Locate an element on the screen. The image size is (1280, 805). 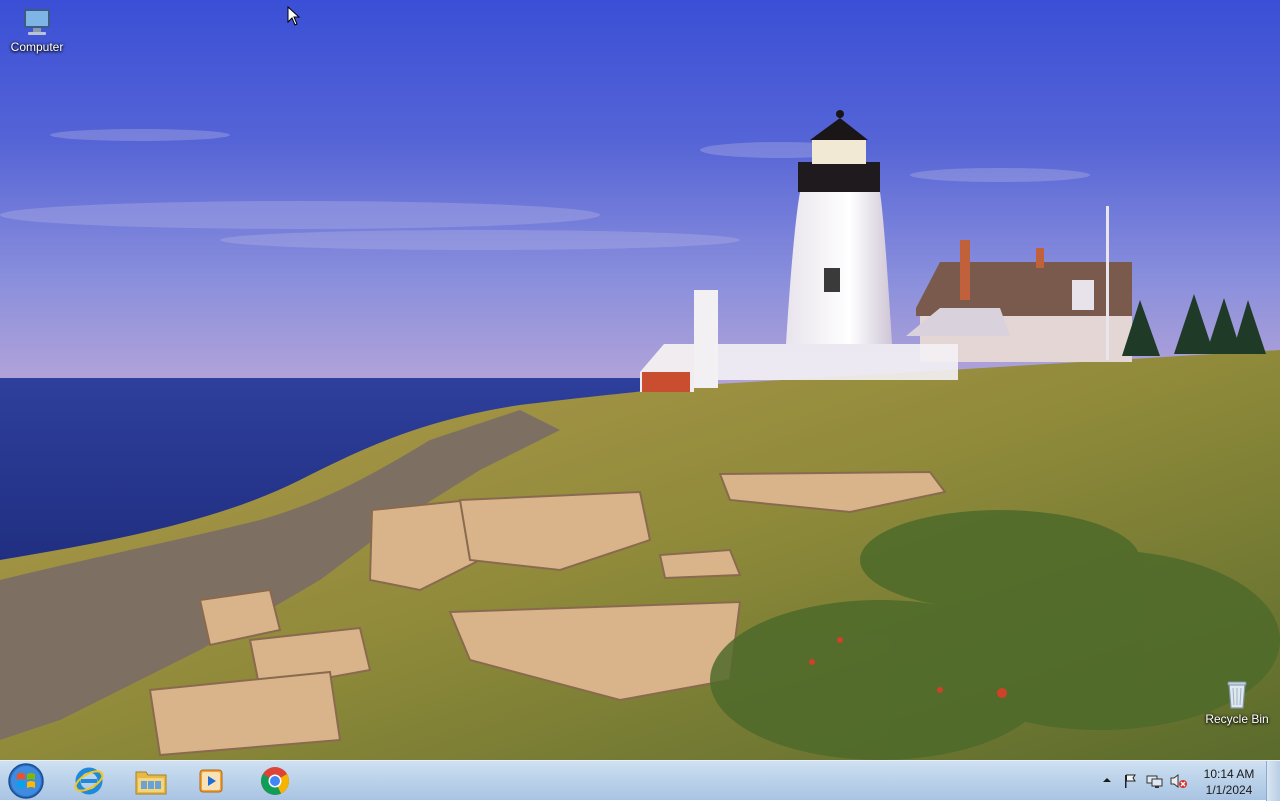
desktop-icon-recycle-bin-label: Recycle Bin is located at coordinates (1237, 719).